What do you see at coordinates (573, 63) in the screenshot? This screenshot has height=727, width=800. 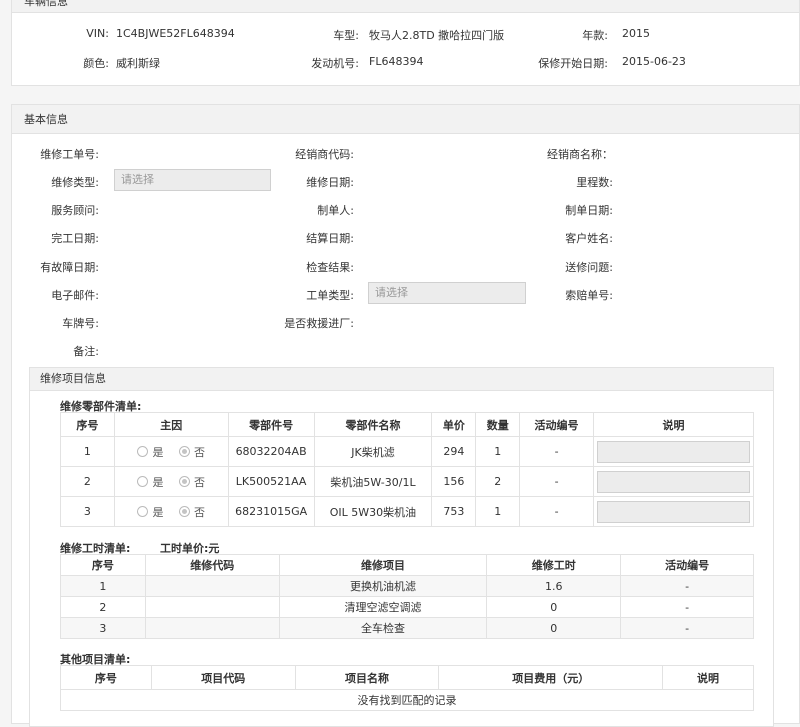 I see `warranty-start-label: 保修开始日期:` at bounding box center [573, 63].